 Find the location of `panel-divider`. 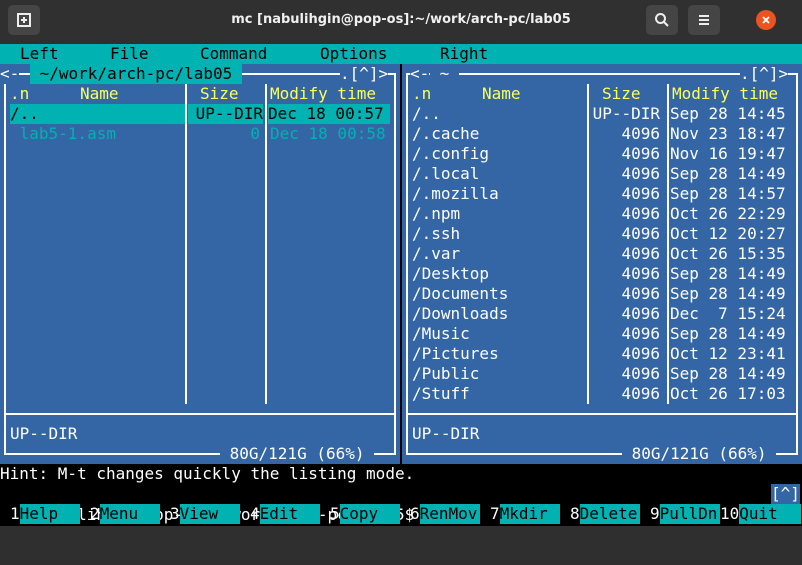

panel-divider is located at coordinates (200, 414).